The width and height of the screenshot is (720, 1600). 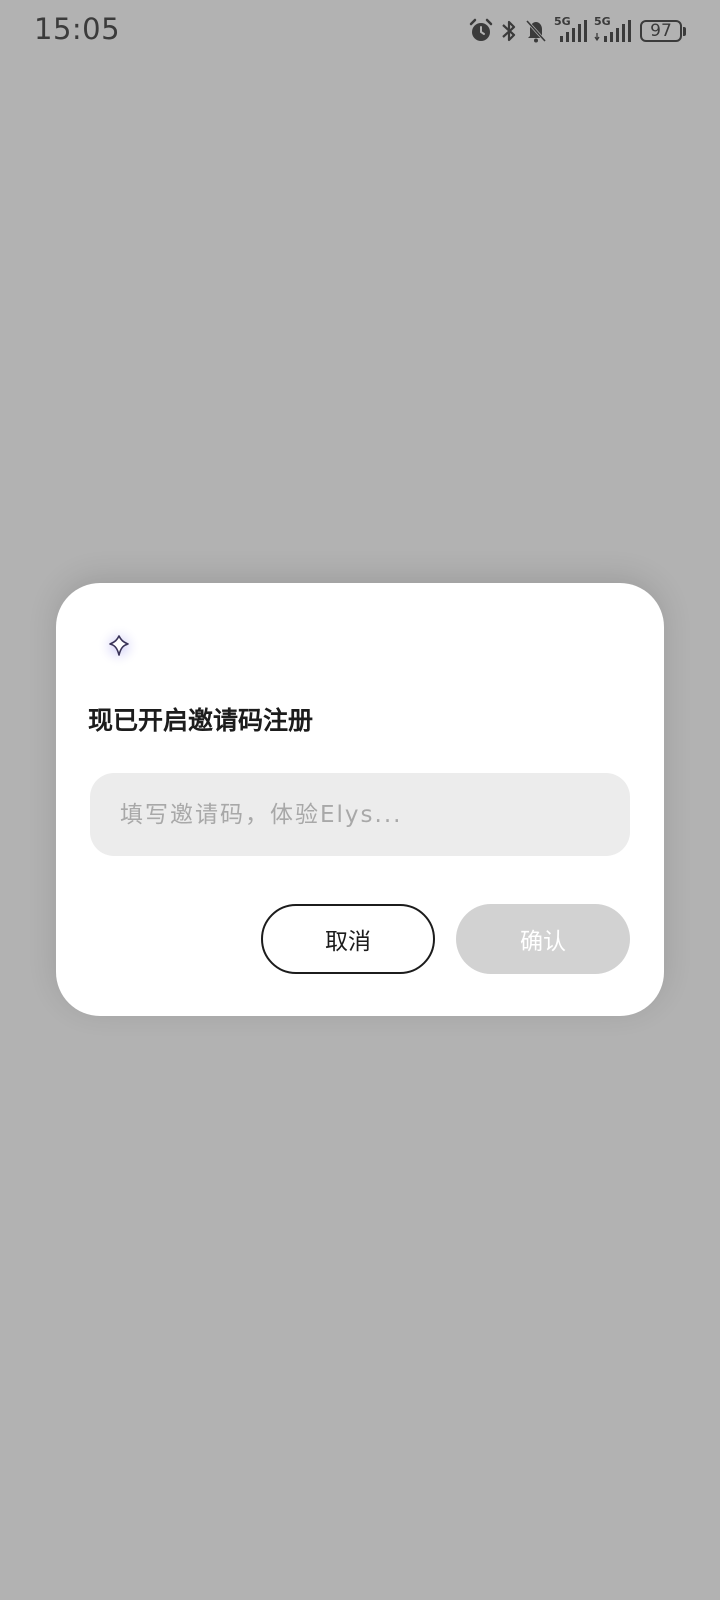 What do you see at coordinates (119, 646) in the screenshot?
I see `sparkle-diamond-logo-icon` at bounding box center [119, 646].